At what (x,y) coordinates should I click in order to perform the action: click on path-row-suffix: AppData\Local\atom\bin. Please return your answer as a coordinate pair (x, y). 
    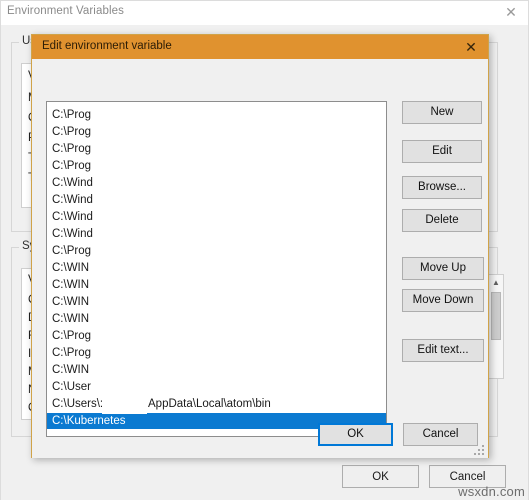
    Looking at the image, I should click on (209, 404).